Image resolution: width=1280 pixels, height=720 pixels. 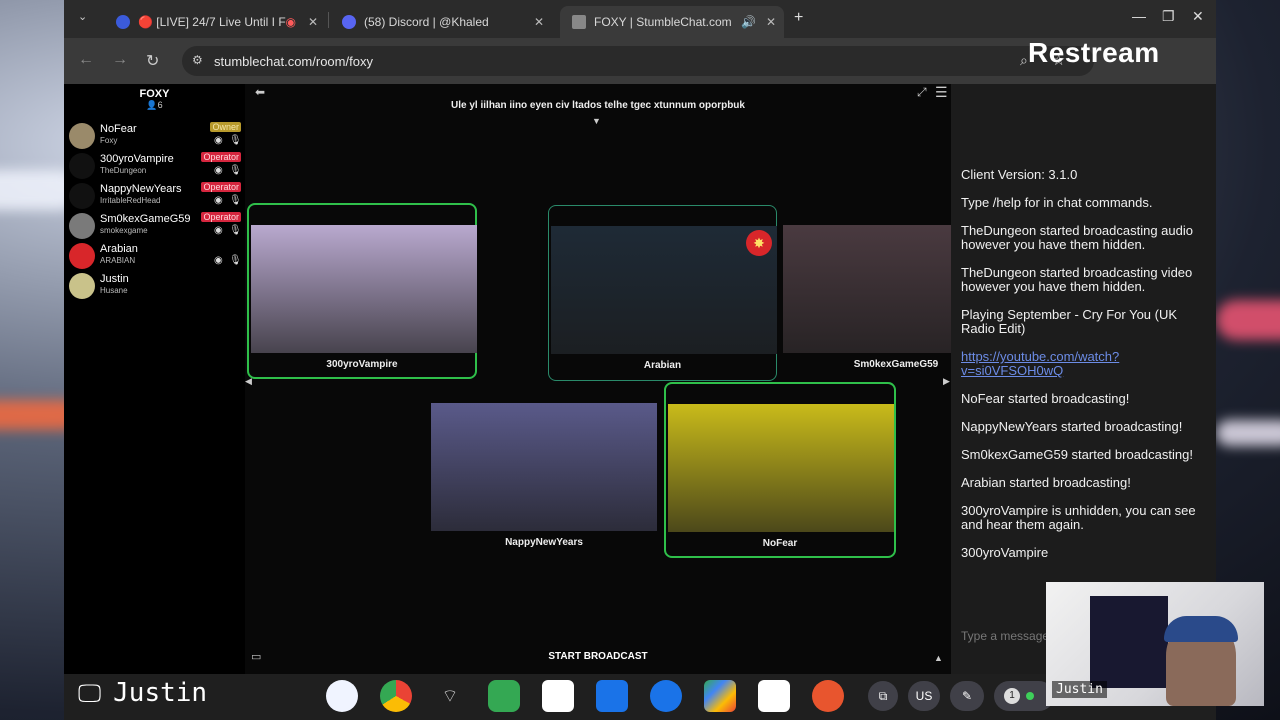 I want to click on launcher-icon, so click(x=342, y=696).